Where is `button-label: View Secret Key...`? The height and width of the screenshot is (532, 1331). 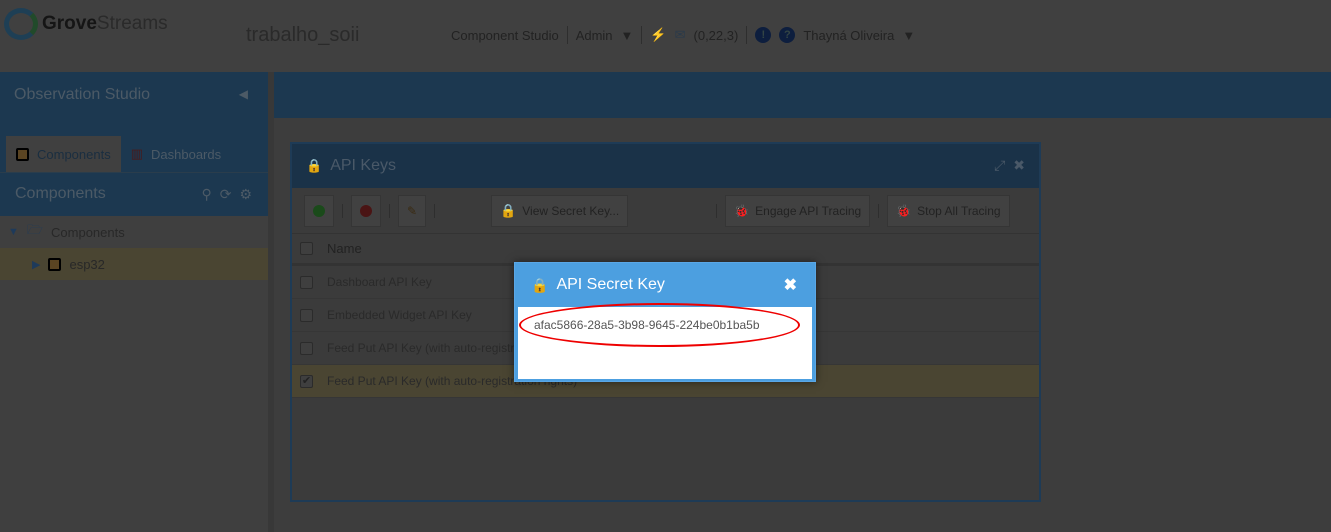 button-label: View Secret Key... is located at coordinates (571, 210).